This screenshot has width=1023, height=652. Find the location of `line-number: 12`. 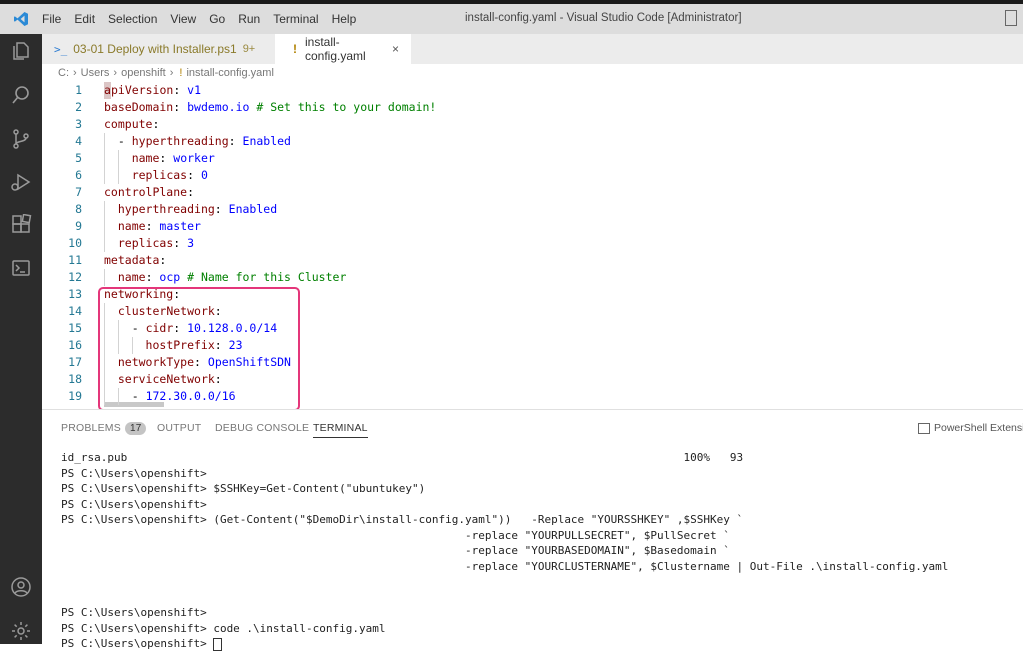

line-number: 12 is located at coordinates (75, 277).